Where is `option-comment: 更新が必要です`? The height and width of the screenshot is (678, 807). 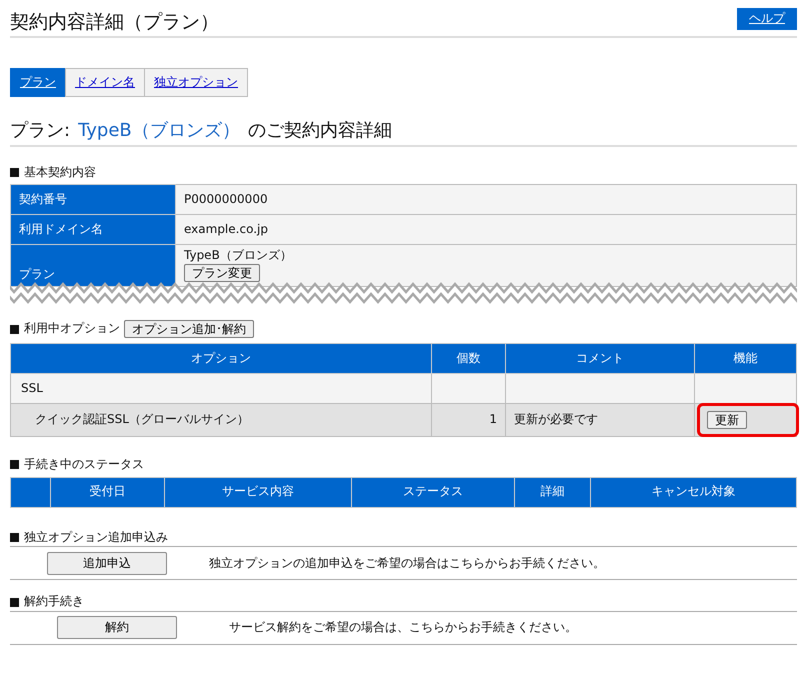 option-comment: 更新が必要です is located at coordinates (600, 420).